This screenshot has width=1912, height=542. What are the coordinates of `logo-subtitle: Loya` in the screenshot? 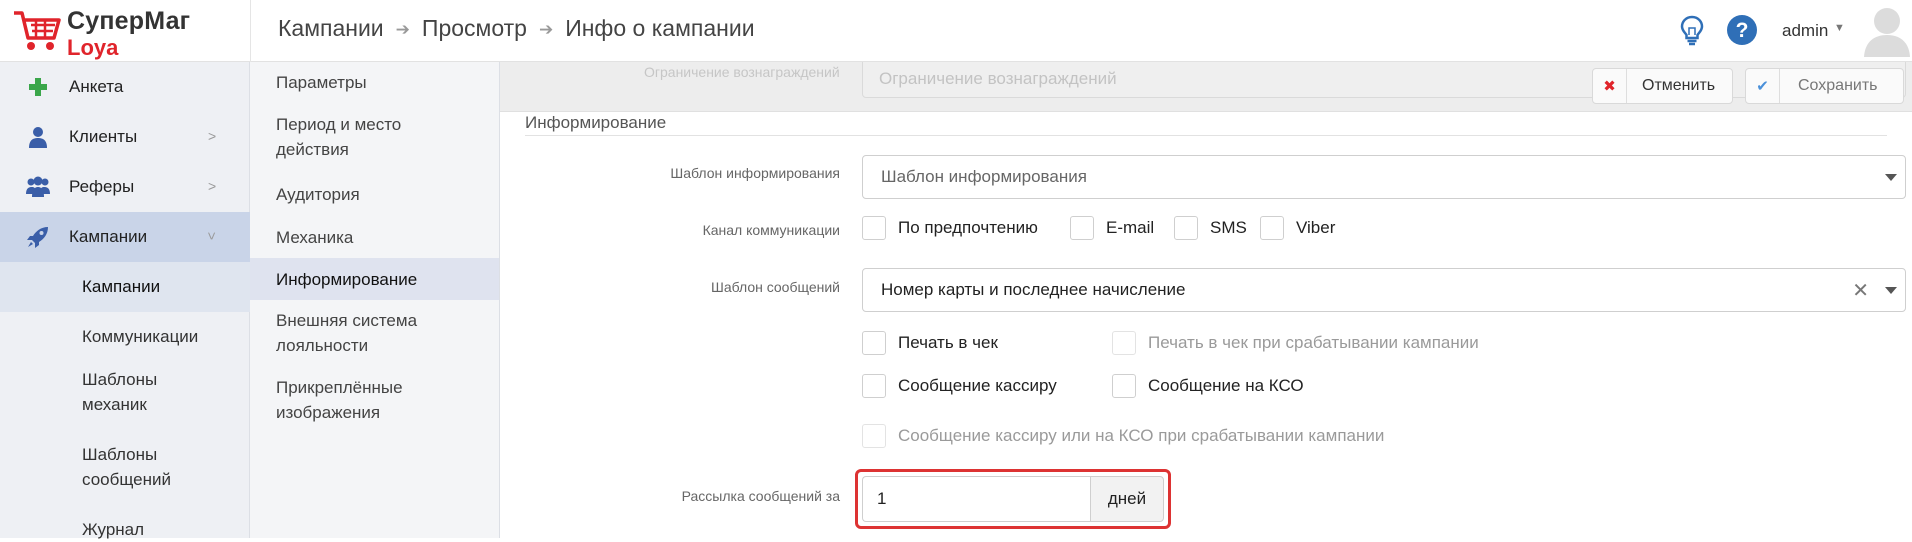 It's located at (93, 47).